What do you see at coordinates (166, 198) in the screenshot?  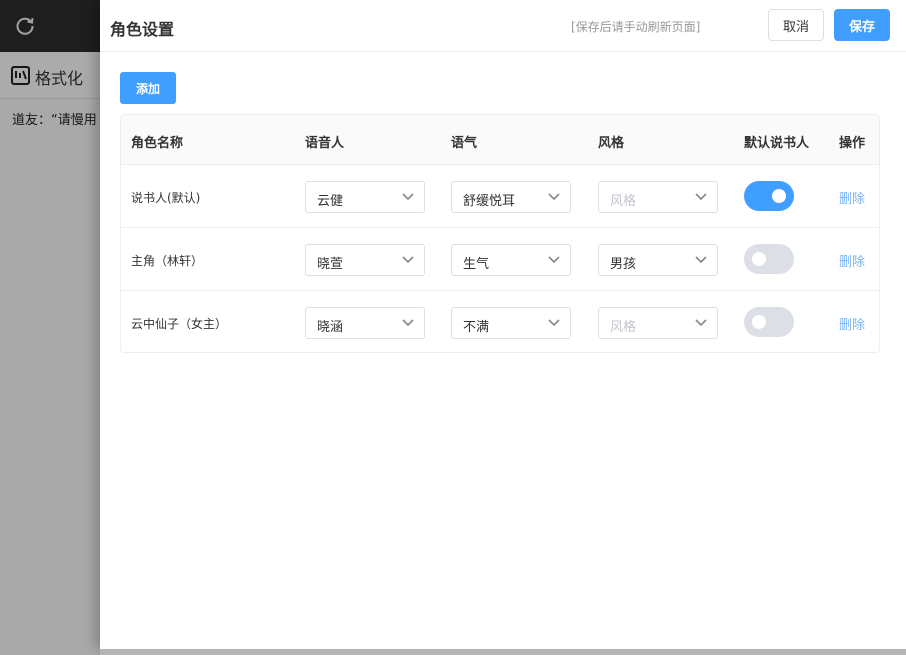 I see `role-name: 说书人(默认)` at bounding box center [166, 198].